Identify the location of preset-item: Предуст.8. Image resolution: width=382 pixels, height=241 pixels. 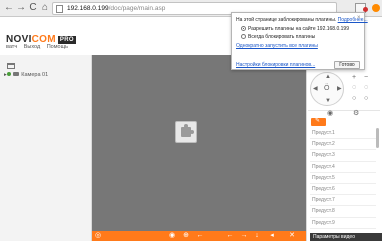
(343, 212).